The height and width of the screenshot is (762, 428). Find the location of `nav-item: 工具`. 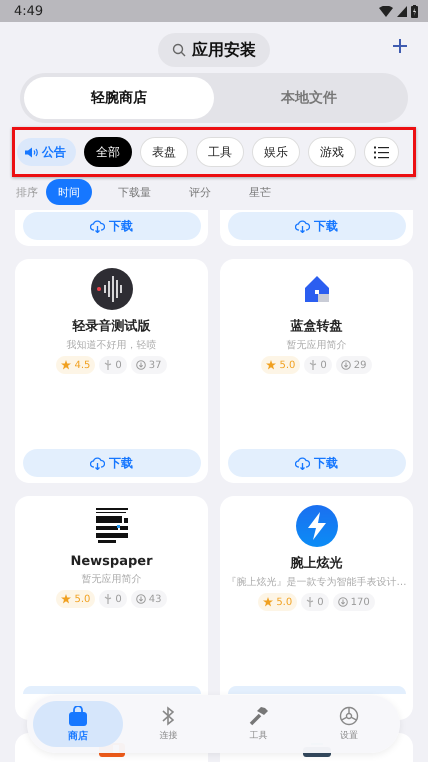

nav-item: 工具 is located at coordinates (259, 724).